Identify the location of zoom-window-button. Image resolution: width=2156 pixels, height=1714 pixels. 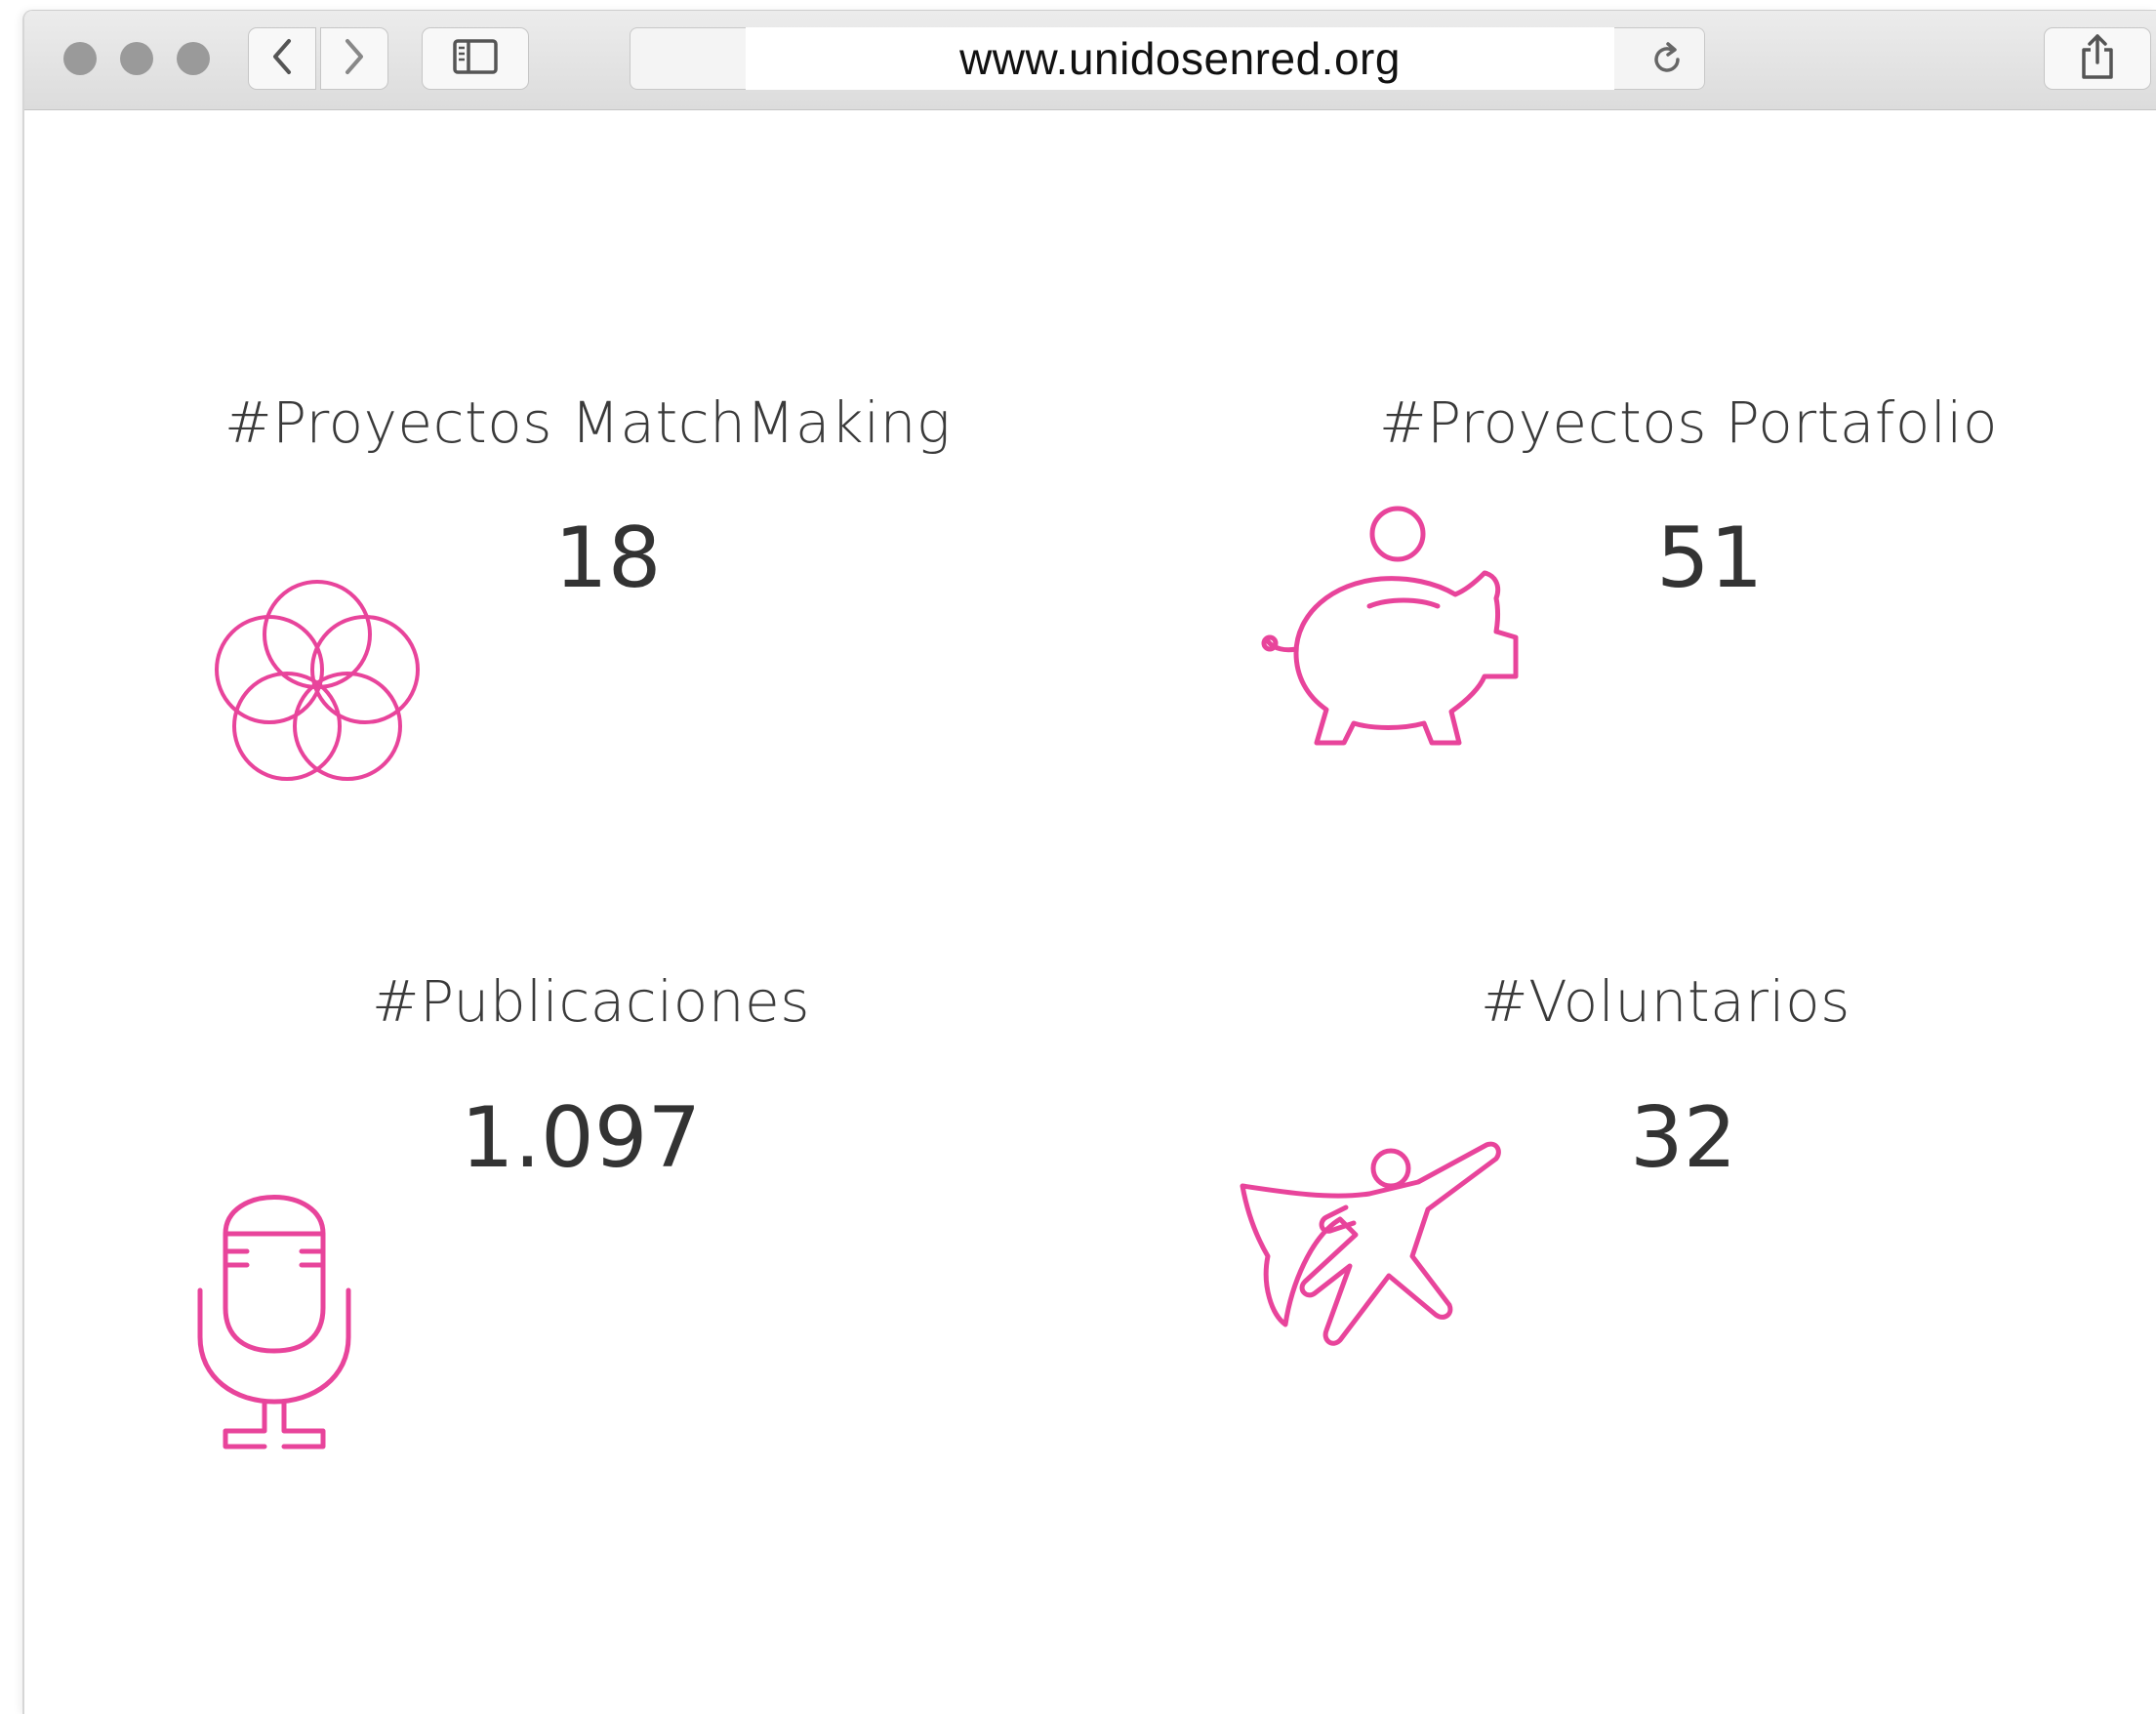
(193, 58).